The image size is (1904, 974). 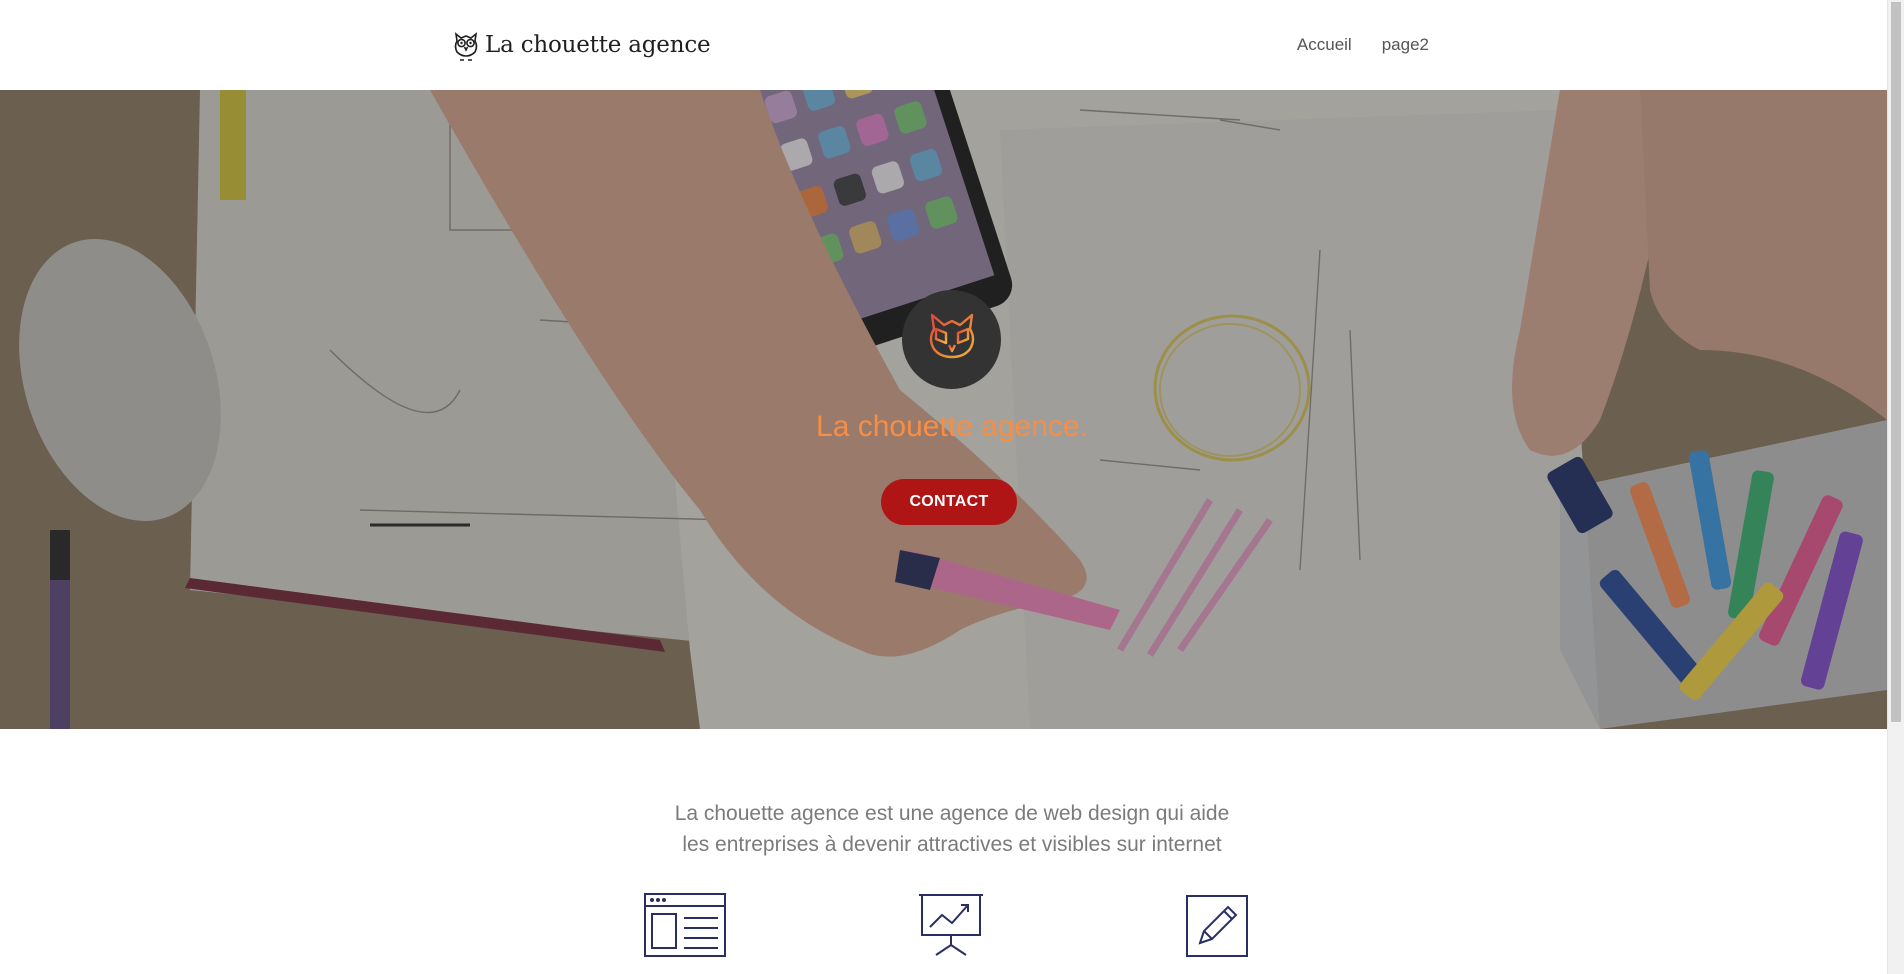 I want to click on site-header: La chouette agence Accueil page2, so click(x=943, y=45).